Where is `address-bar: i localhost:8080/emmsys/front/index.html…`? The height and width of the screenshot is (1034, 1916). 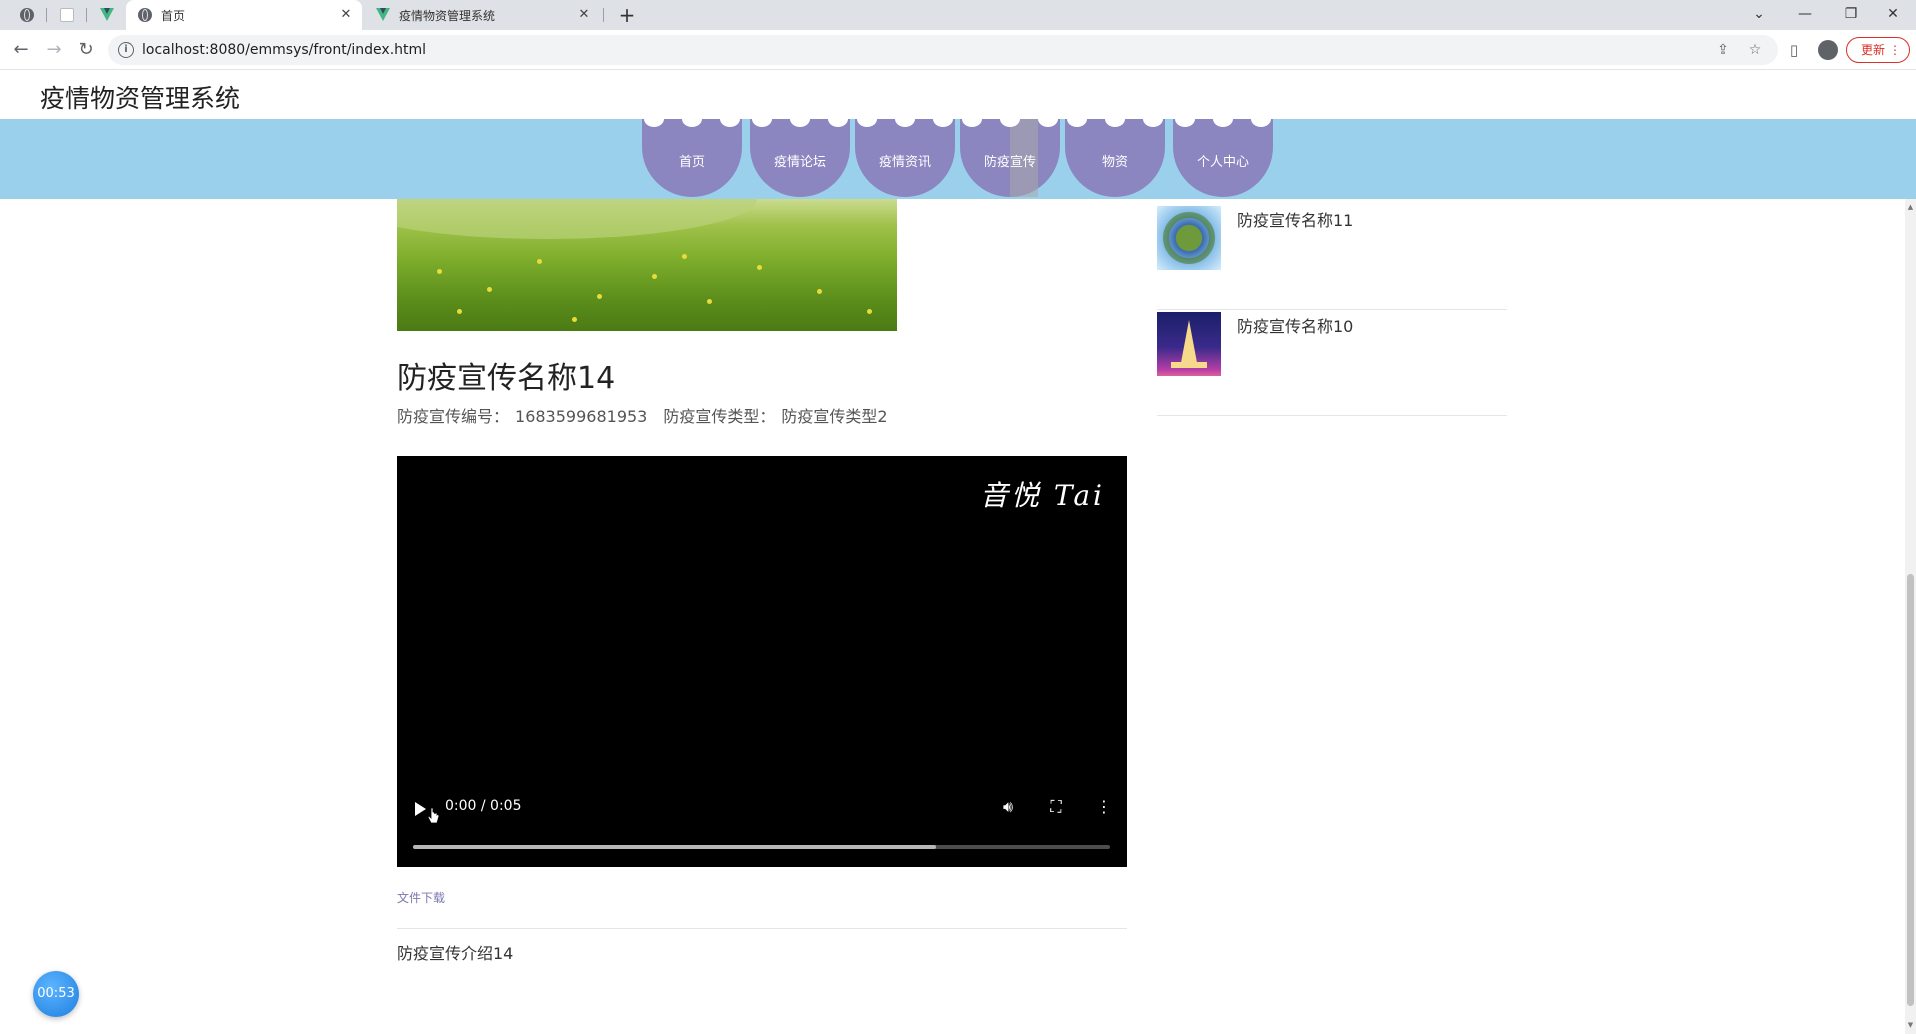 address-bar: i localhost:8080/emmsys/front/index.html… is located at coordinates (943, 50).